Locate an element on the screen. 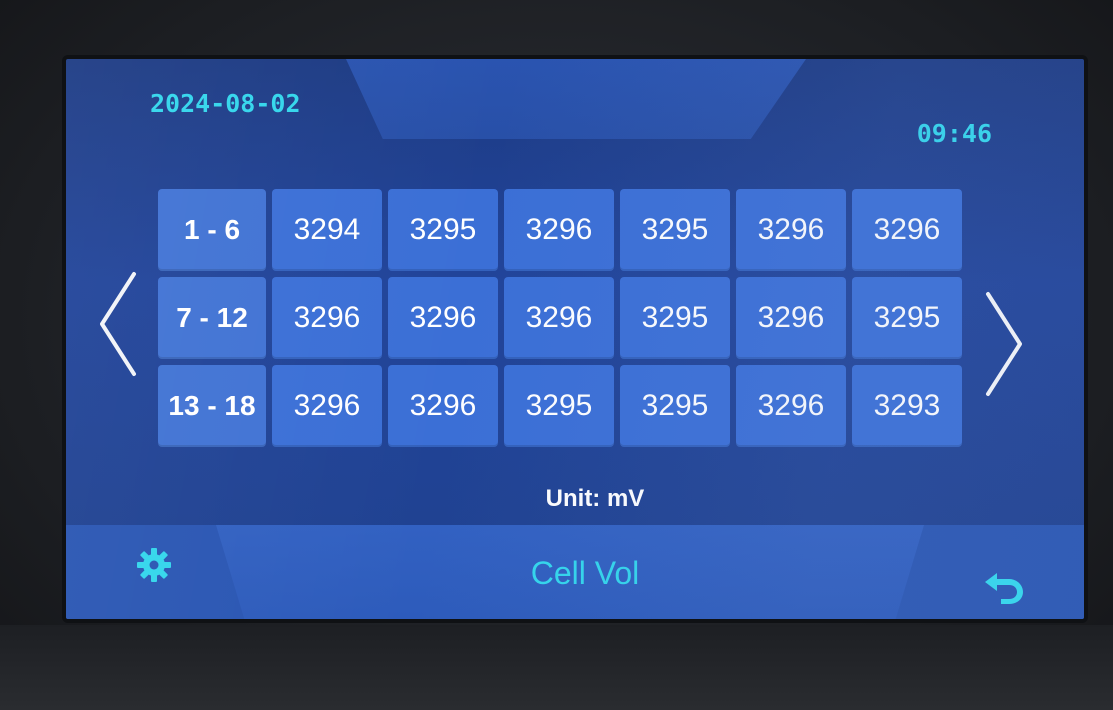 The height and width of the screenshot is (710, 1113). footer-bar: Cell Vol is located at coordinates (575, 572).